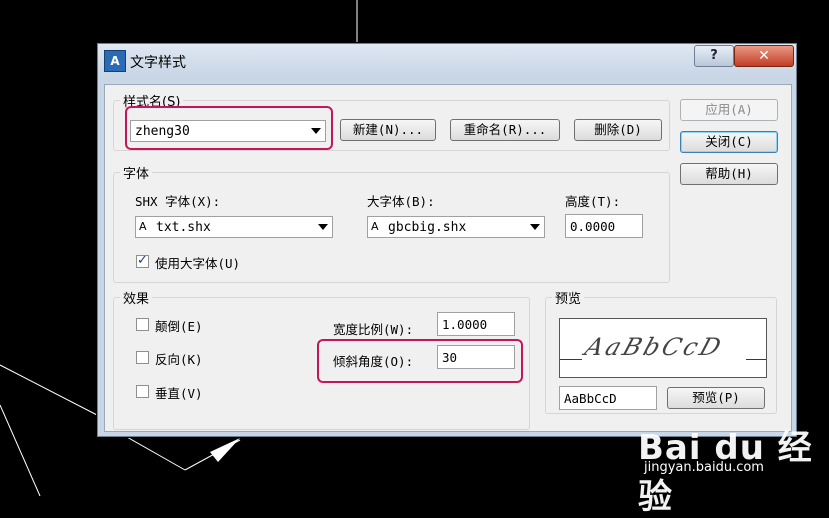 The height and width of the screenshot is (518, 829). What do you see at coordinates (115, 61) in the screenshot?
I see `text-style-app-icon: A` at bounding box center [115, 61].